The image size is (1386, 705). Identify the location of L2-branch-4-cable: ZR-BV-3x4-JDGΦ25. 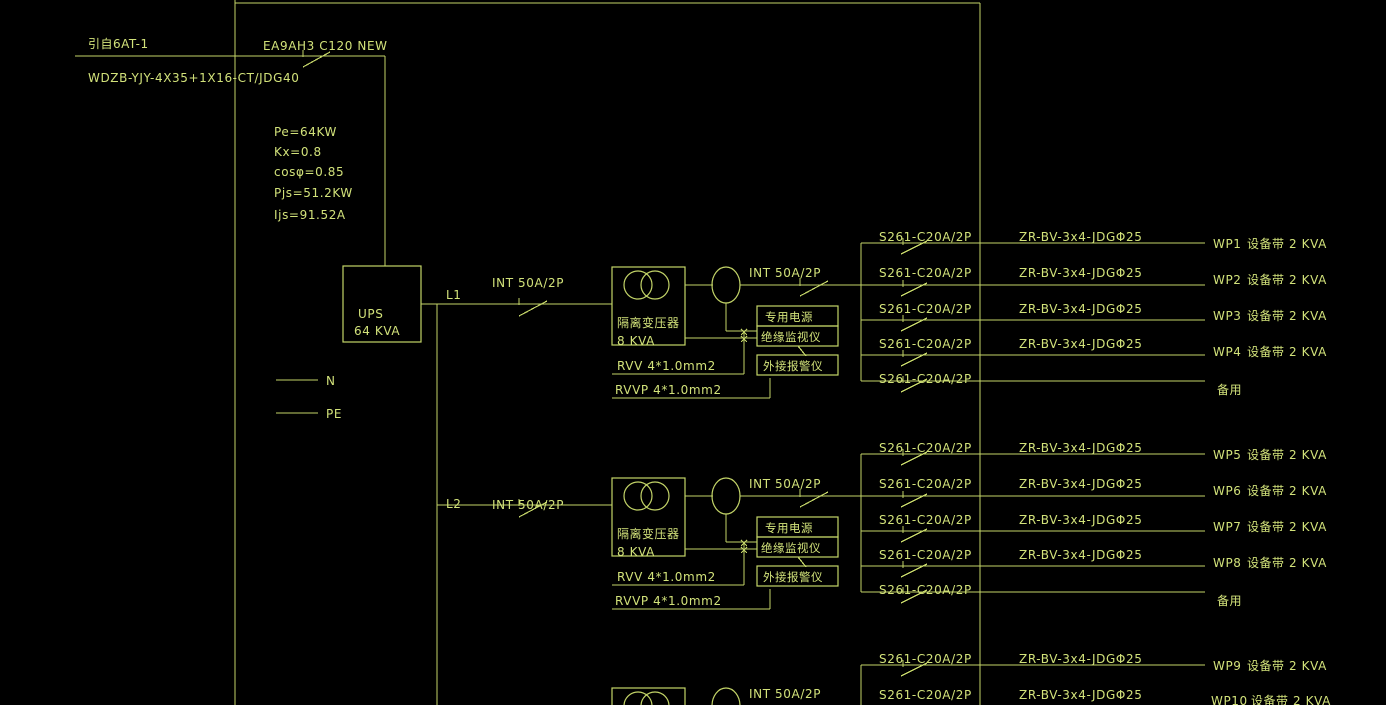
(1080, 555).